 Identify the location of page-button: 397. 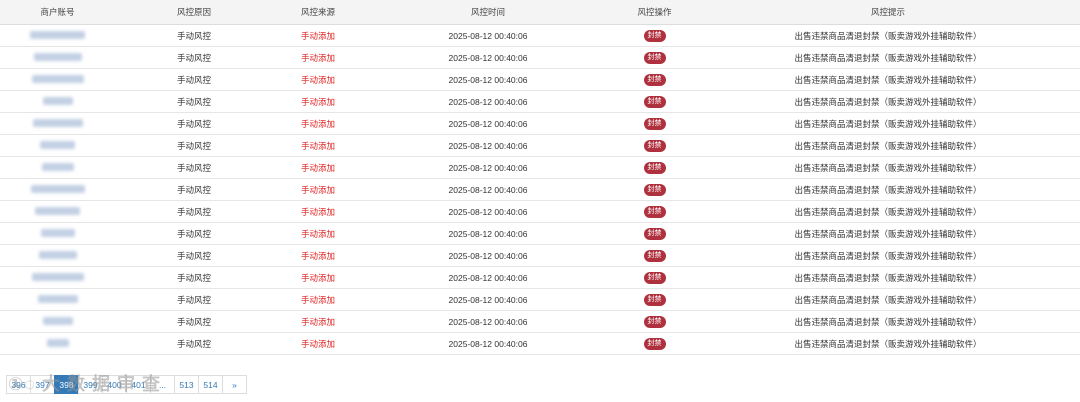
(42, 384).